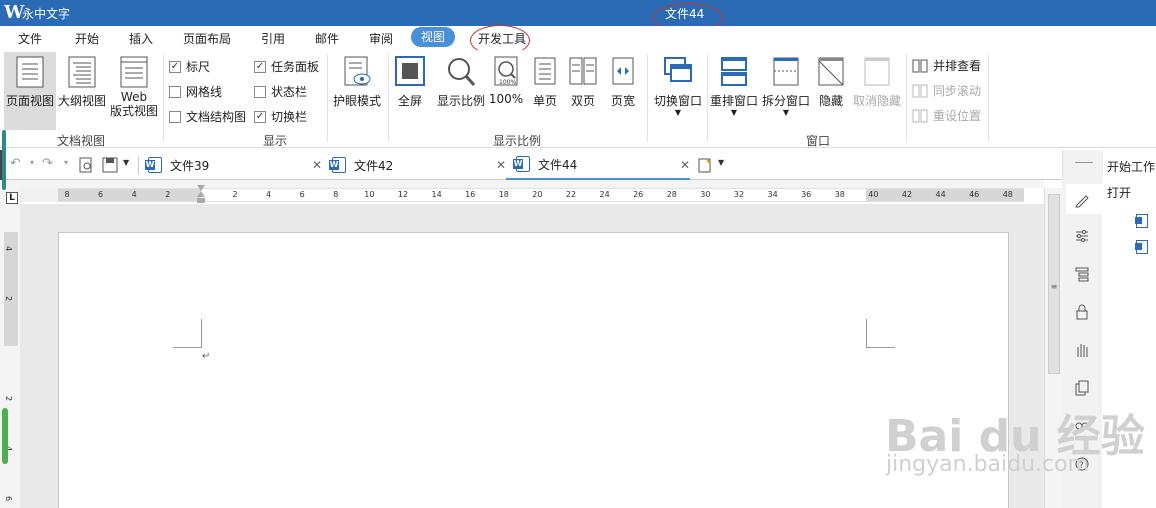  Describe the element at coordinates (988, 464) in the screenshot. I see `baidu-watermark-url: jingyan.baidu.com` at that location.